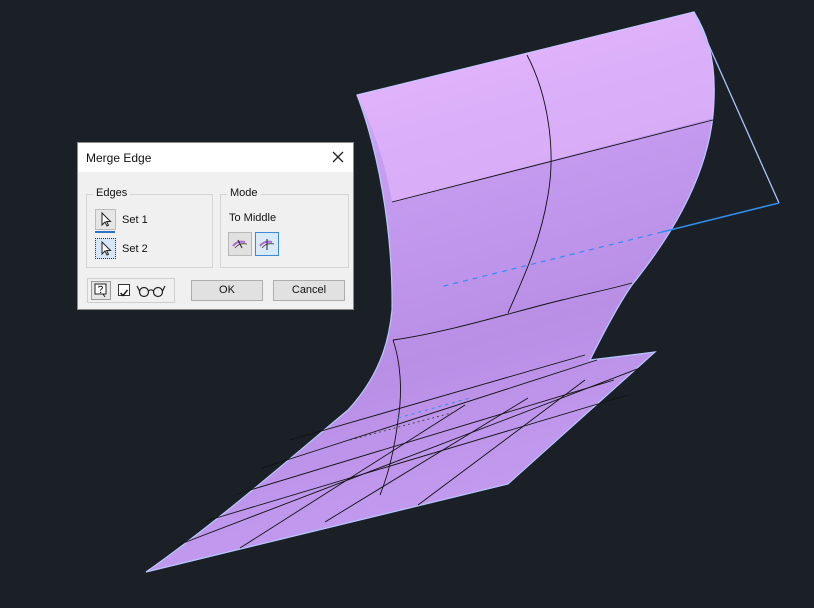 The image size is (814, 608). What do you see at coordinates (124, 293) in the screenshot?
I see `check-icon` at bounding box center [124, 293].